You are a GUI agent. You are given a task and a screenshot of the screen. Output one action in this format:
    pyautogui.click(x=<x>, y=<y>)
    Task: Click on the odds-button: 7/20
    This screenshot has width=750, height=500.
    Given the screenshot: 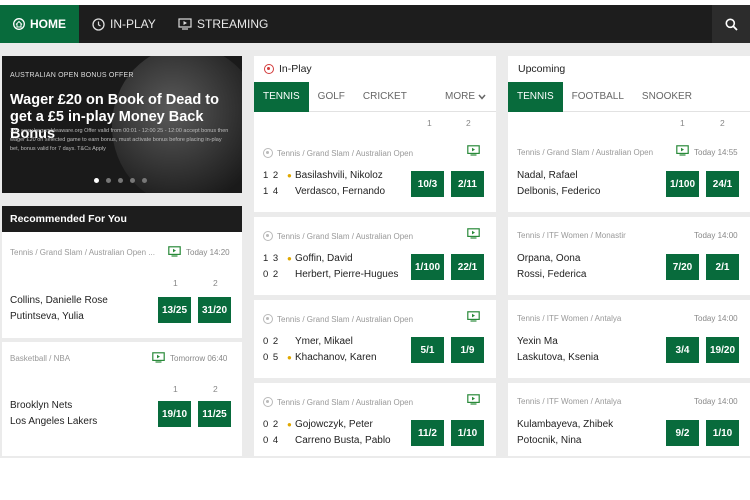 What is the action you would take?
    pyautogui.click(x=682, y=267)
    